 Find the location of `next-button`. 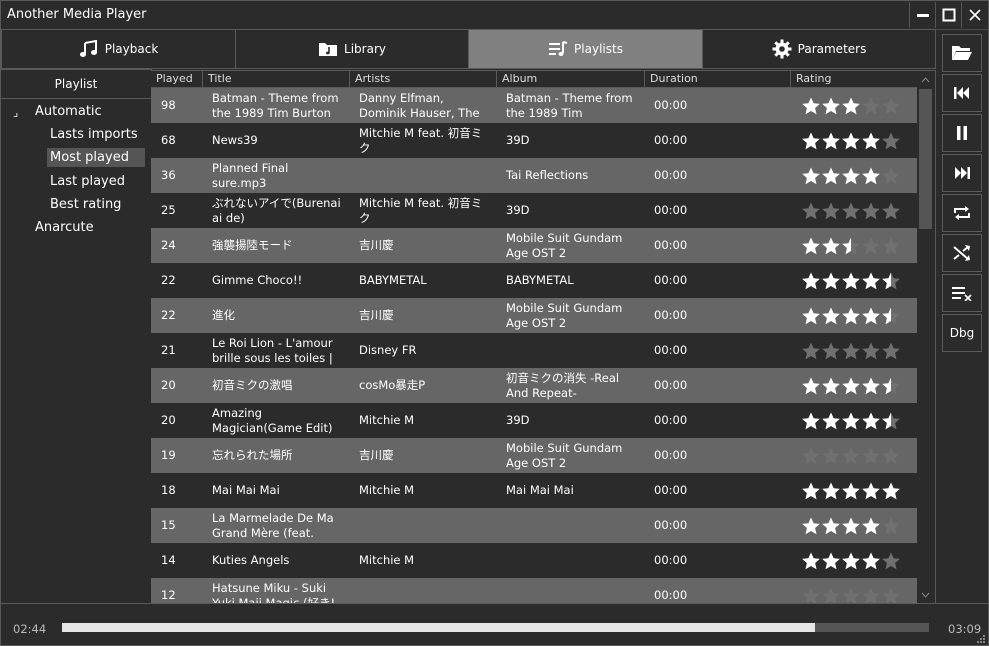

next-button is located at coordinates (962, 173).